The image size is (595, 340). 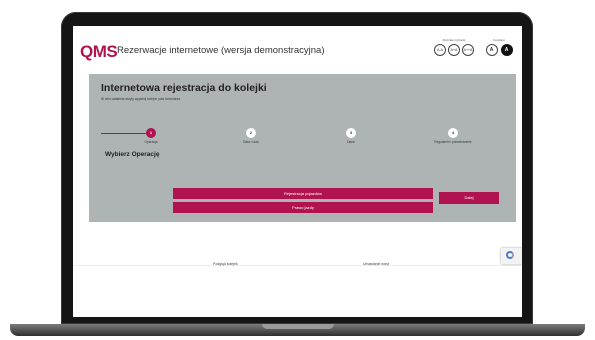 I want to click on step-number: 1, so click(x=151, y=133).